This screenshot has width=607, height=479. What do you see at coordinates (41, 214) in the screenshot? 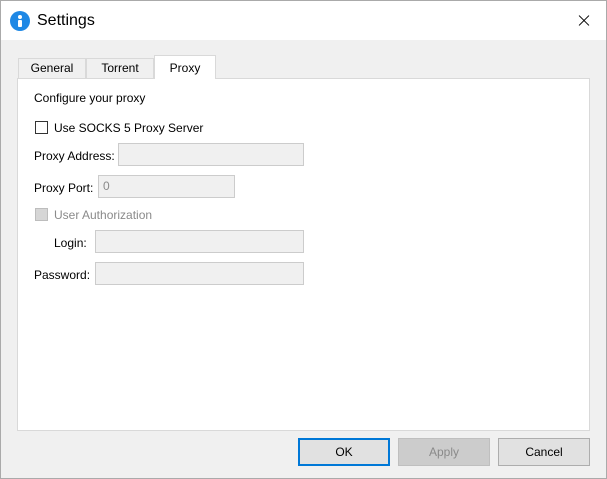
I see `user-auth-checkbox` at bounding box center [41, 214].